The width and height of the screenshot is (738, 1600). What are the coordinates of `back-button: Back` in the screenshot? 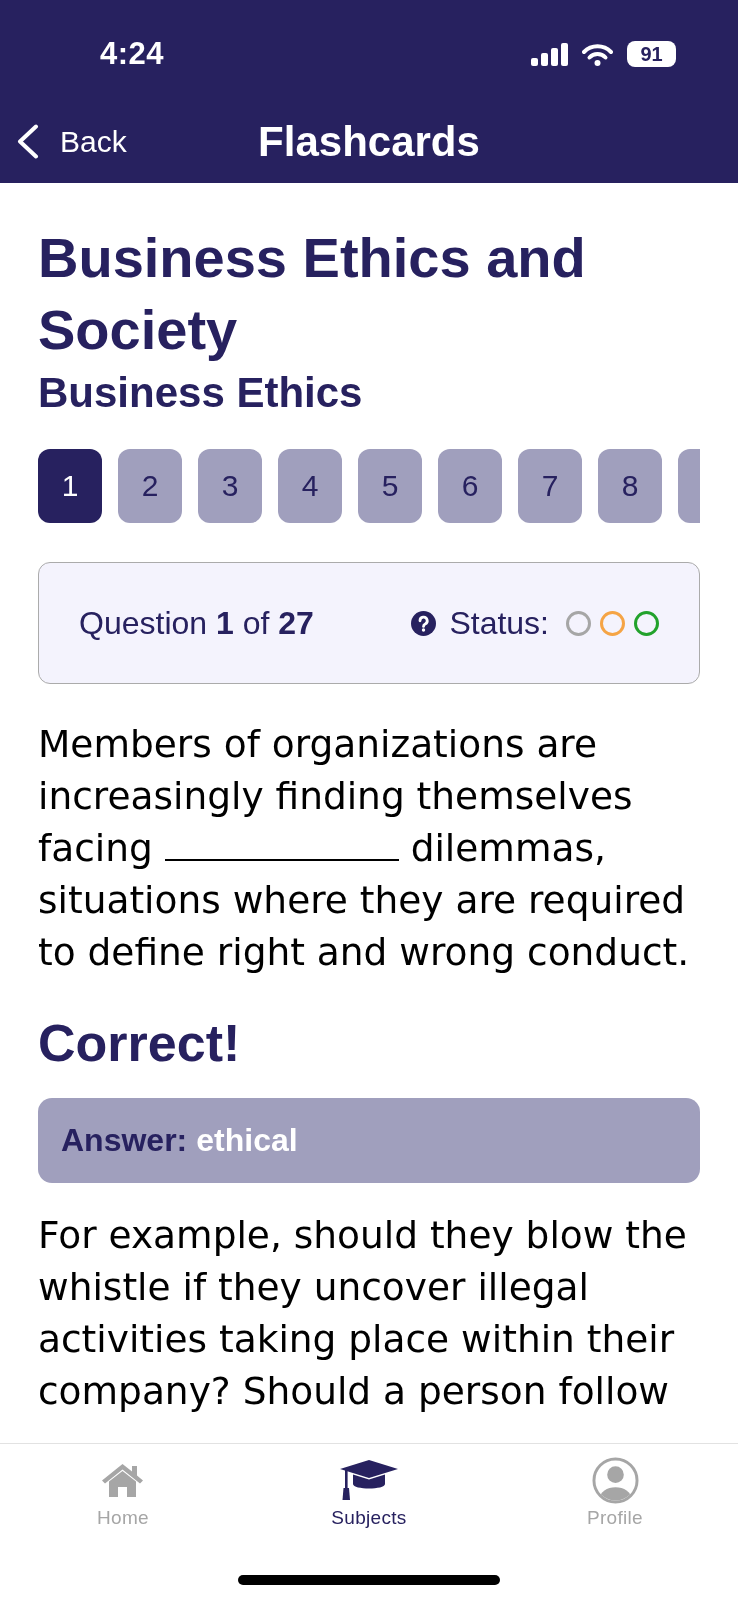 It's located at (72, 141).